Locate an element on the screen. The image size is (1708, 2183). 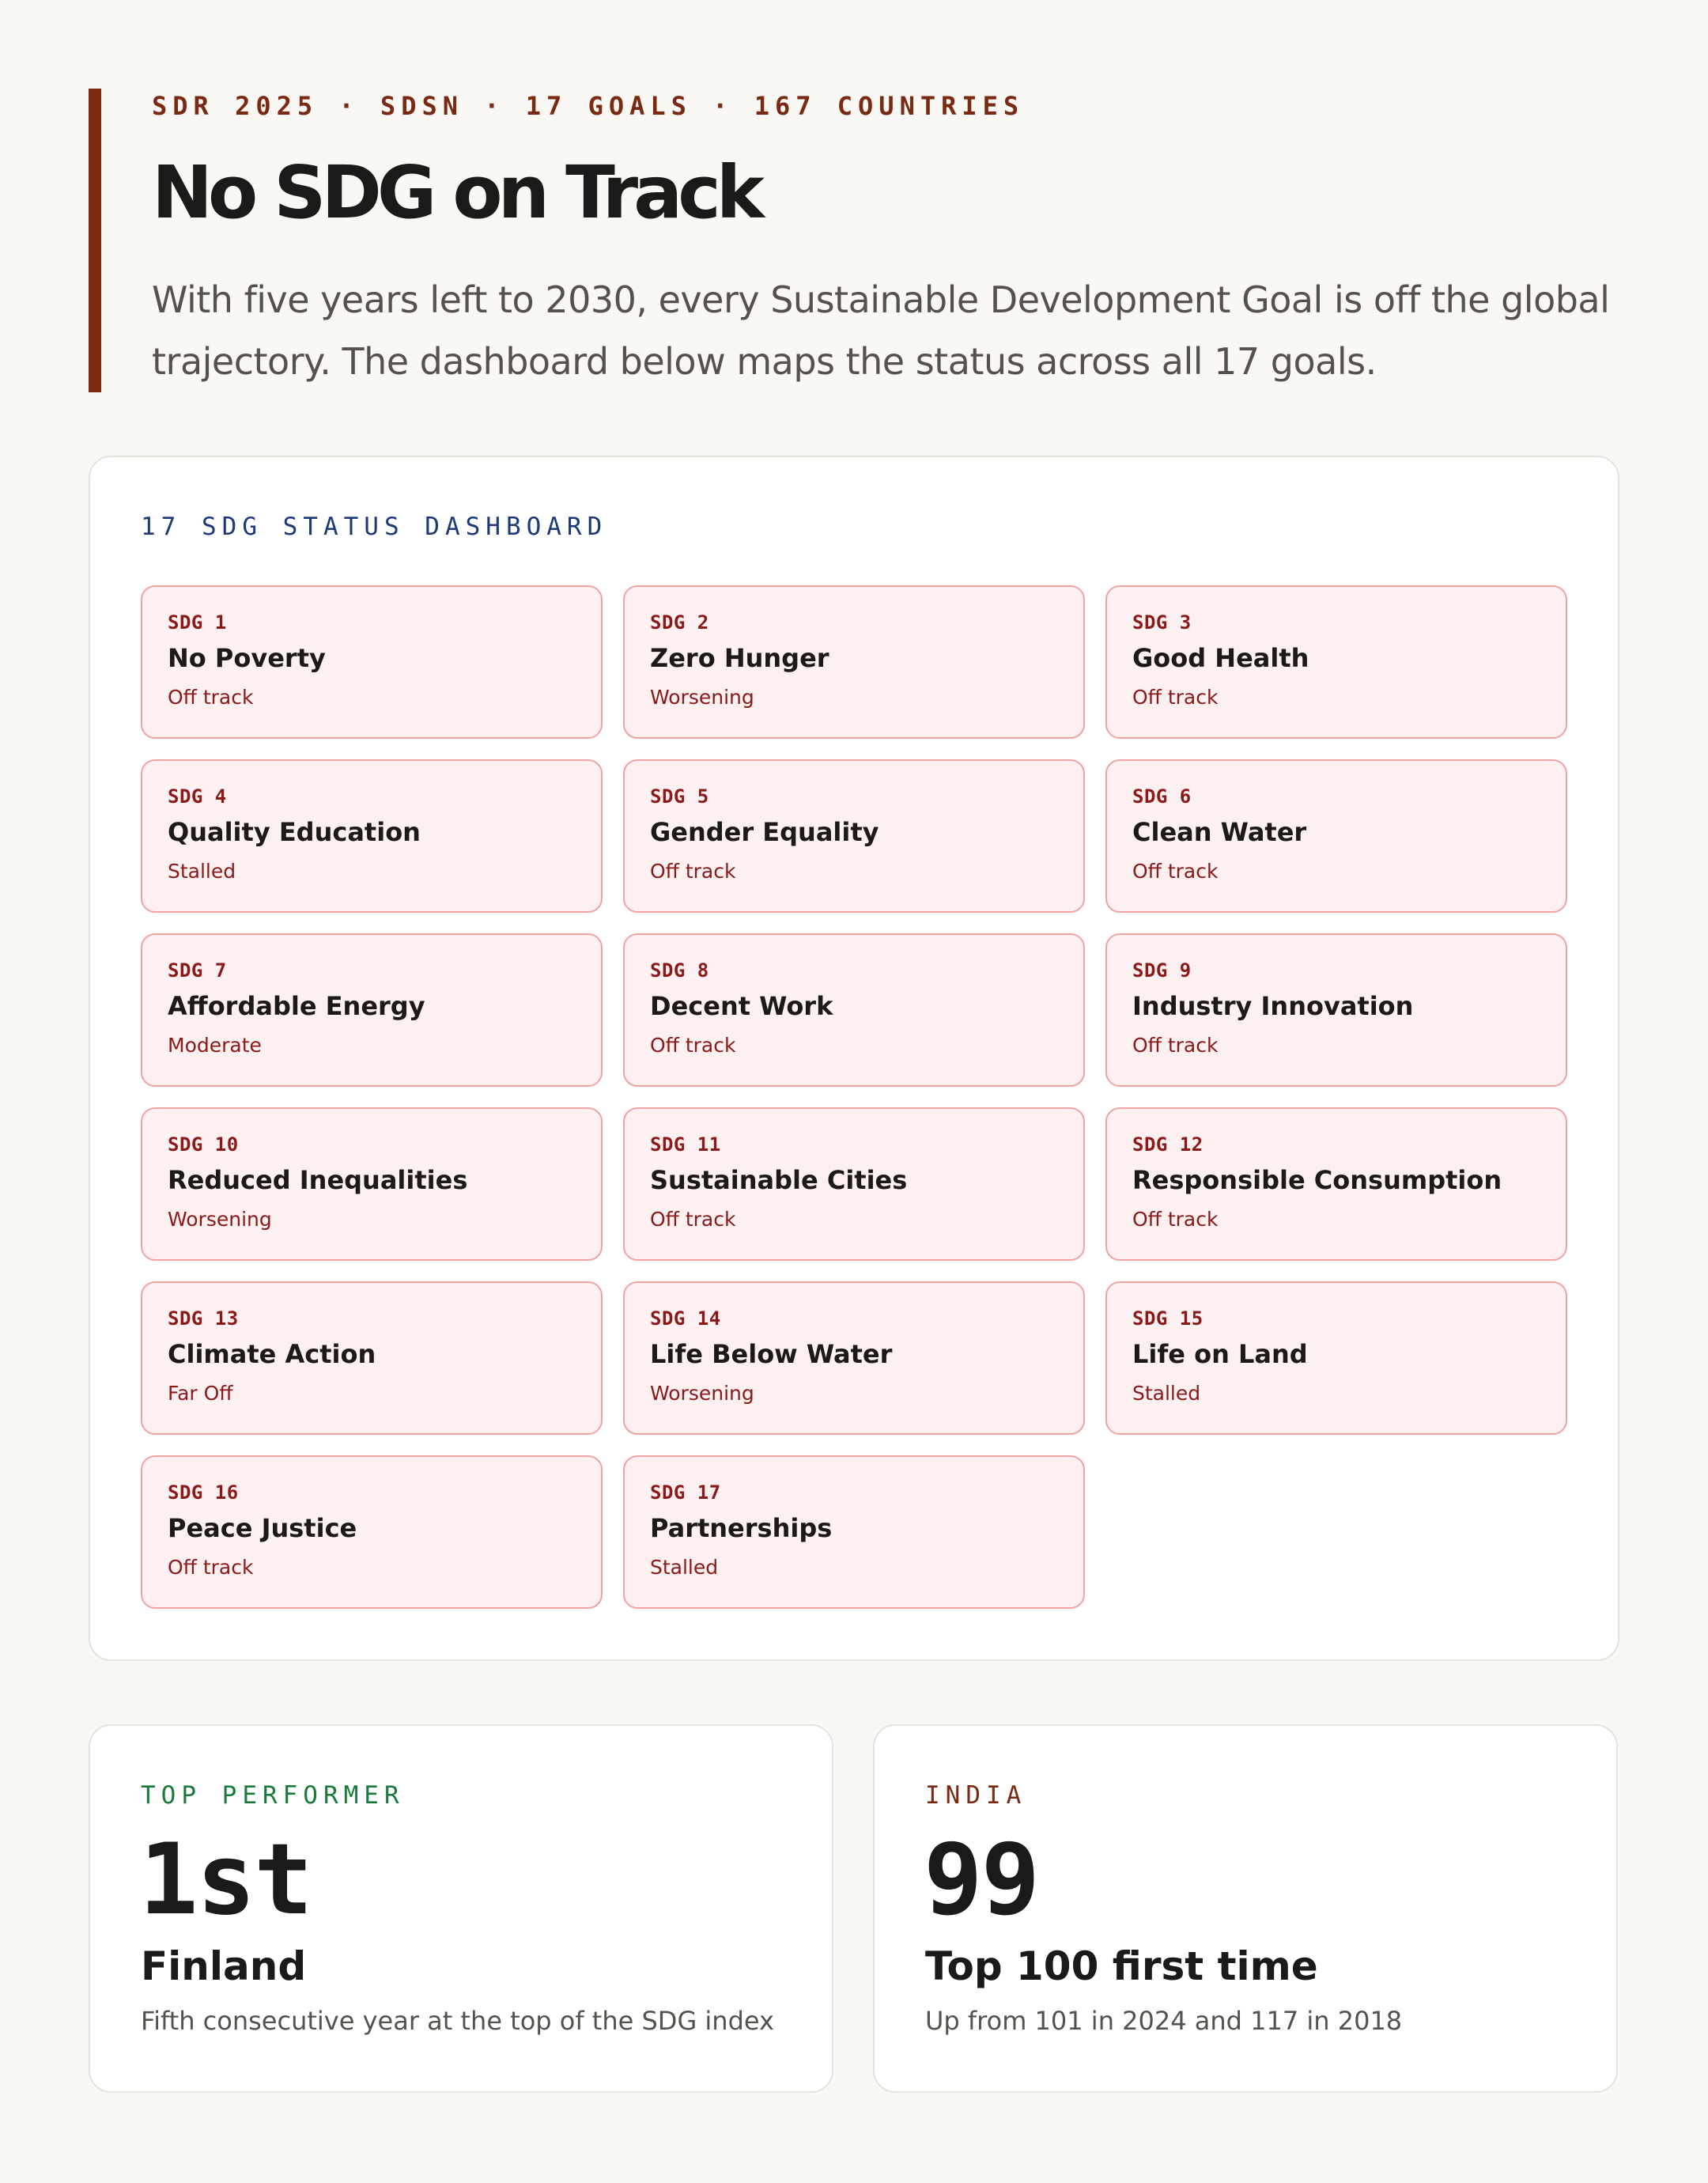
sdg-card: SDG 12 Responsible Consumption Off track is located at coordinates (1336, 1184).